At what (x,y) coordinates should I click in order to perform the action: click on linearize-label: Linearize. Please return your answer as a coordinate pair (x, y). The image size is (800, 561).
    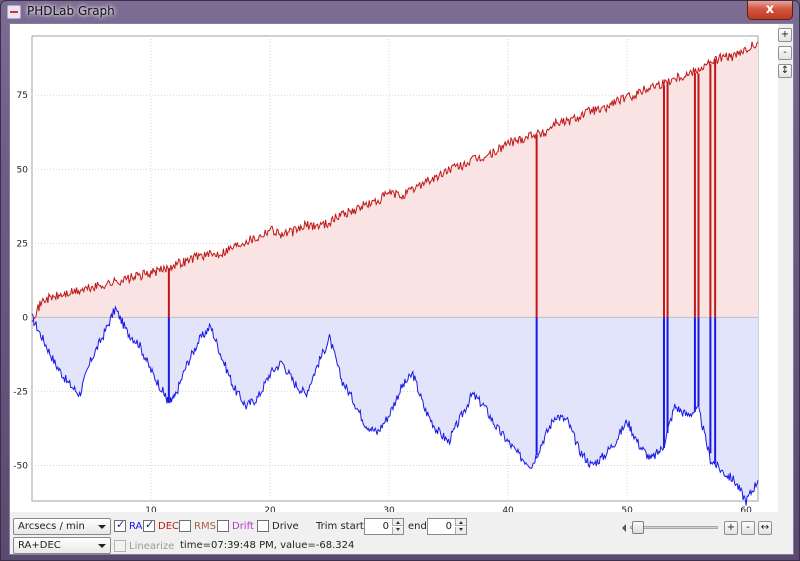
    Looking at the image, I should click on (152, 546).